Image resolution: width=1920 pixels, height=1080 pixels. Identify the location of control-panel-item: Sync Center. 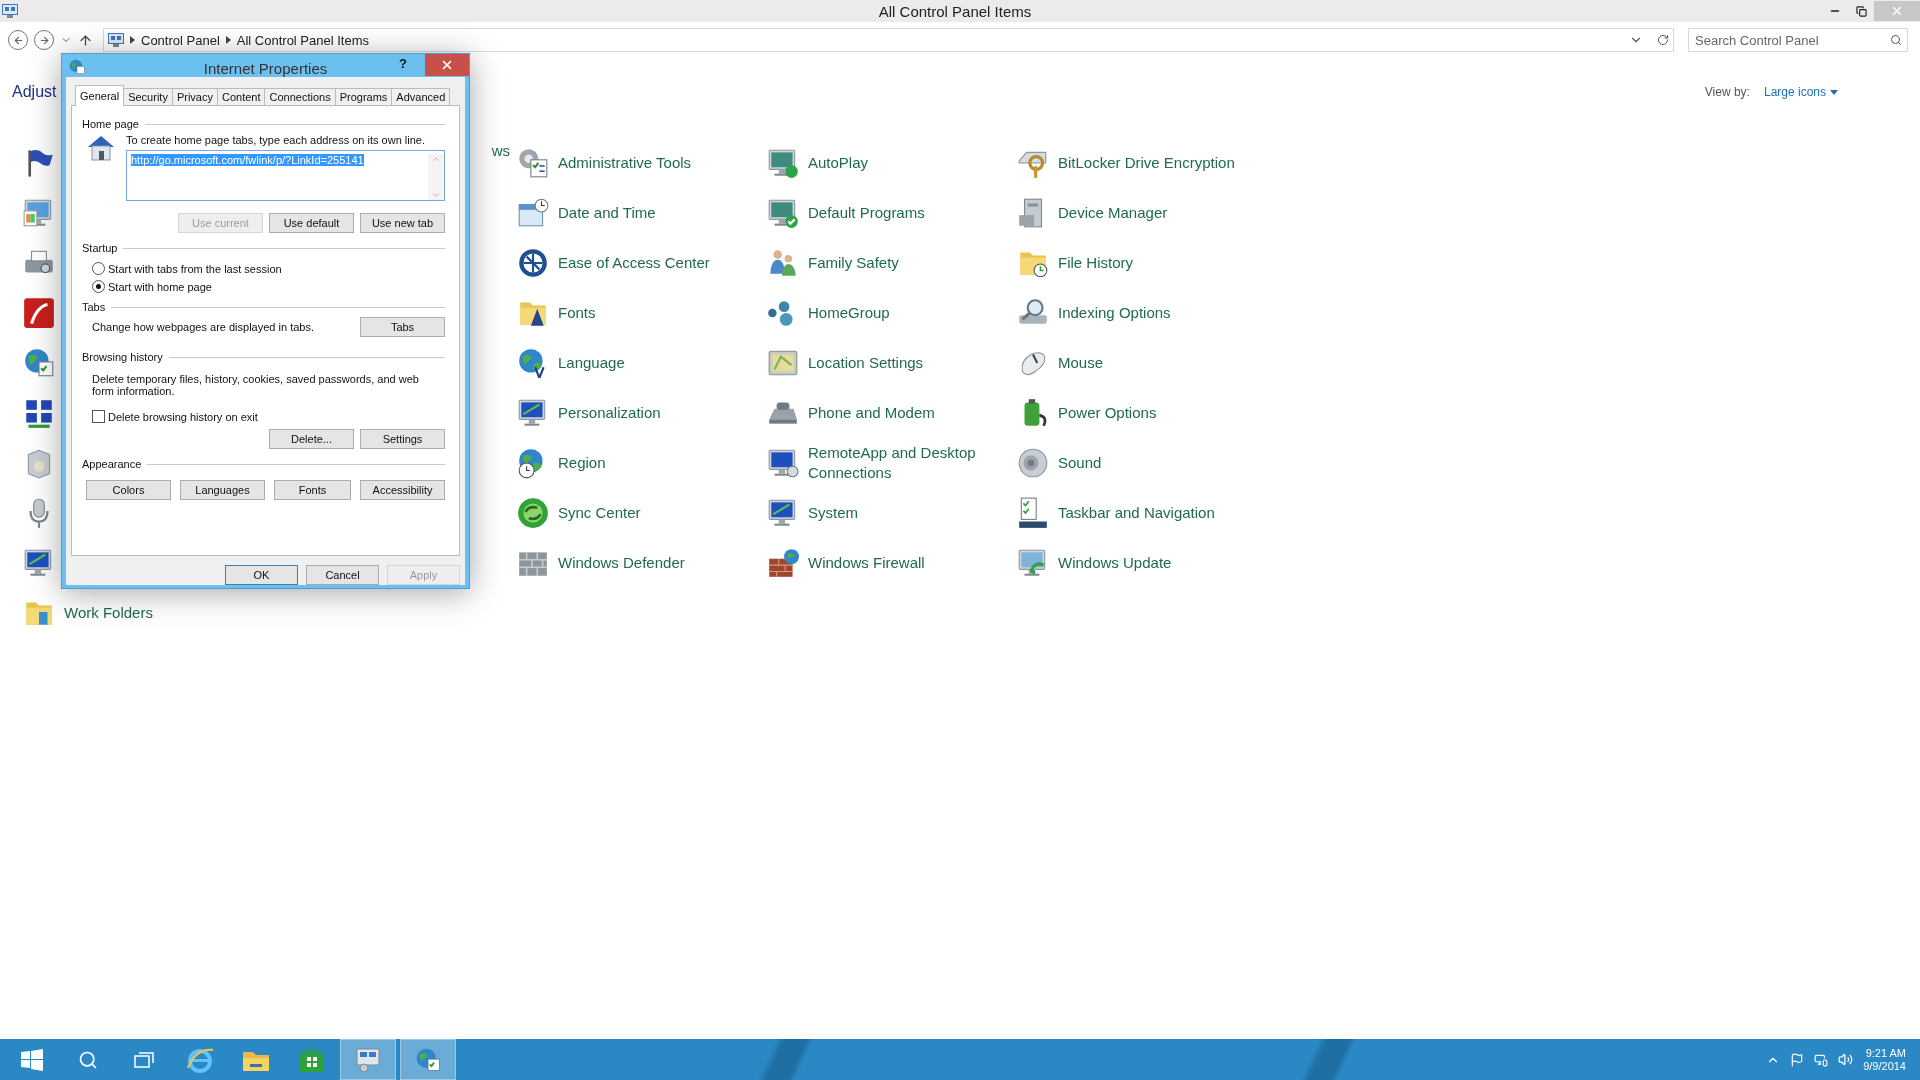
(641, 513).